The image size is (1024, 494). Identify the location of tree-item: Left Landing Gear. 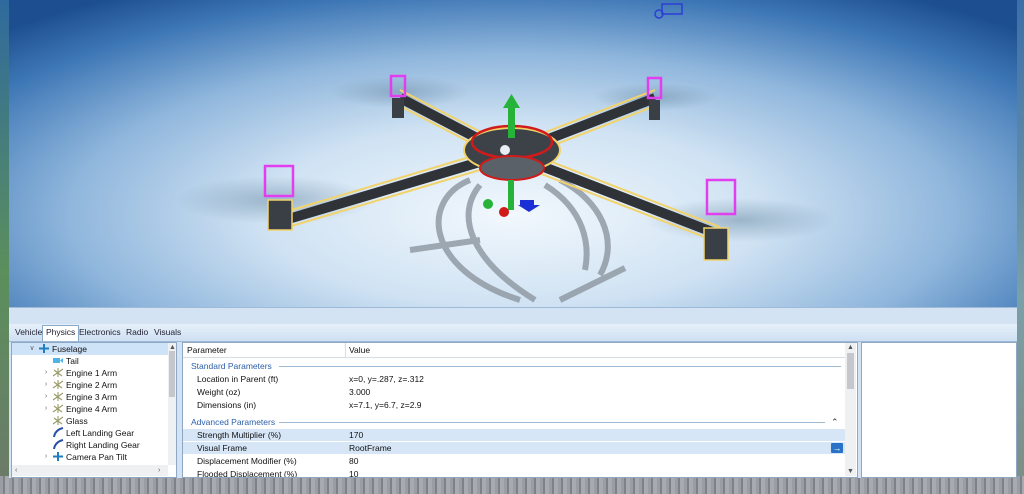
(90, 433).